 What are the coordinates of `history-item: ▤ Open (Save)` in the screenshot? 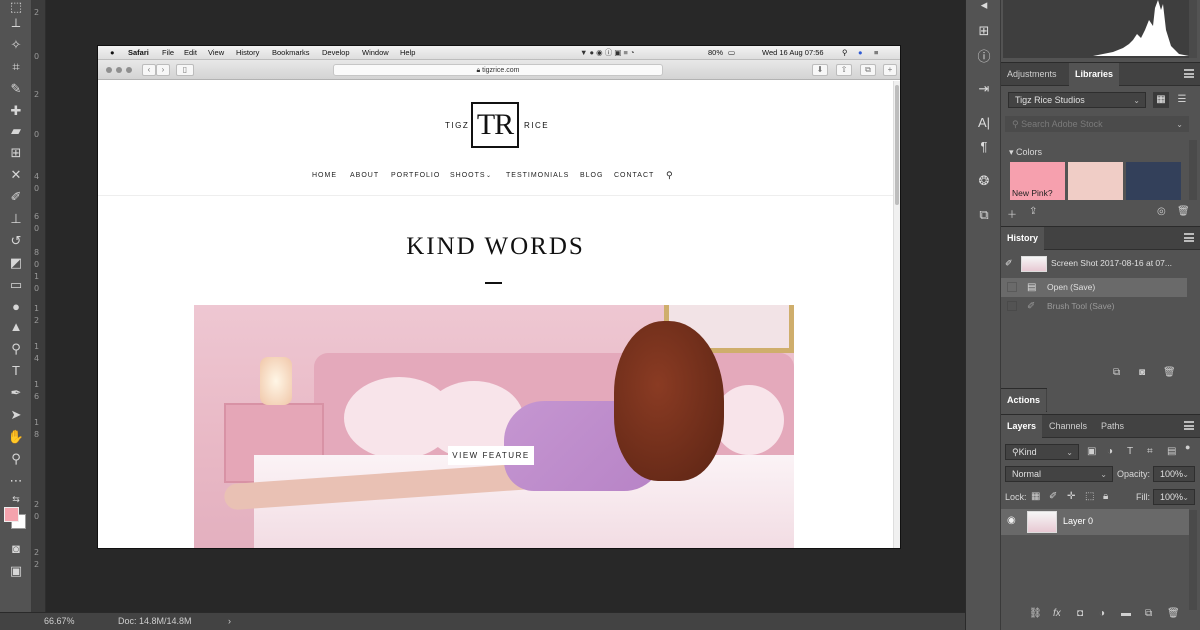 It's located at (1094, 287).